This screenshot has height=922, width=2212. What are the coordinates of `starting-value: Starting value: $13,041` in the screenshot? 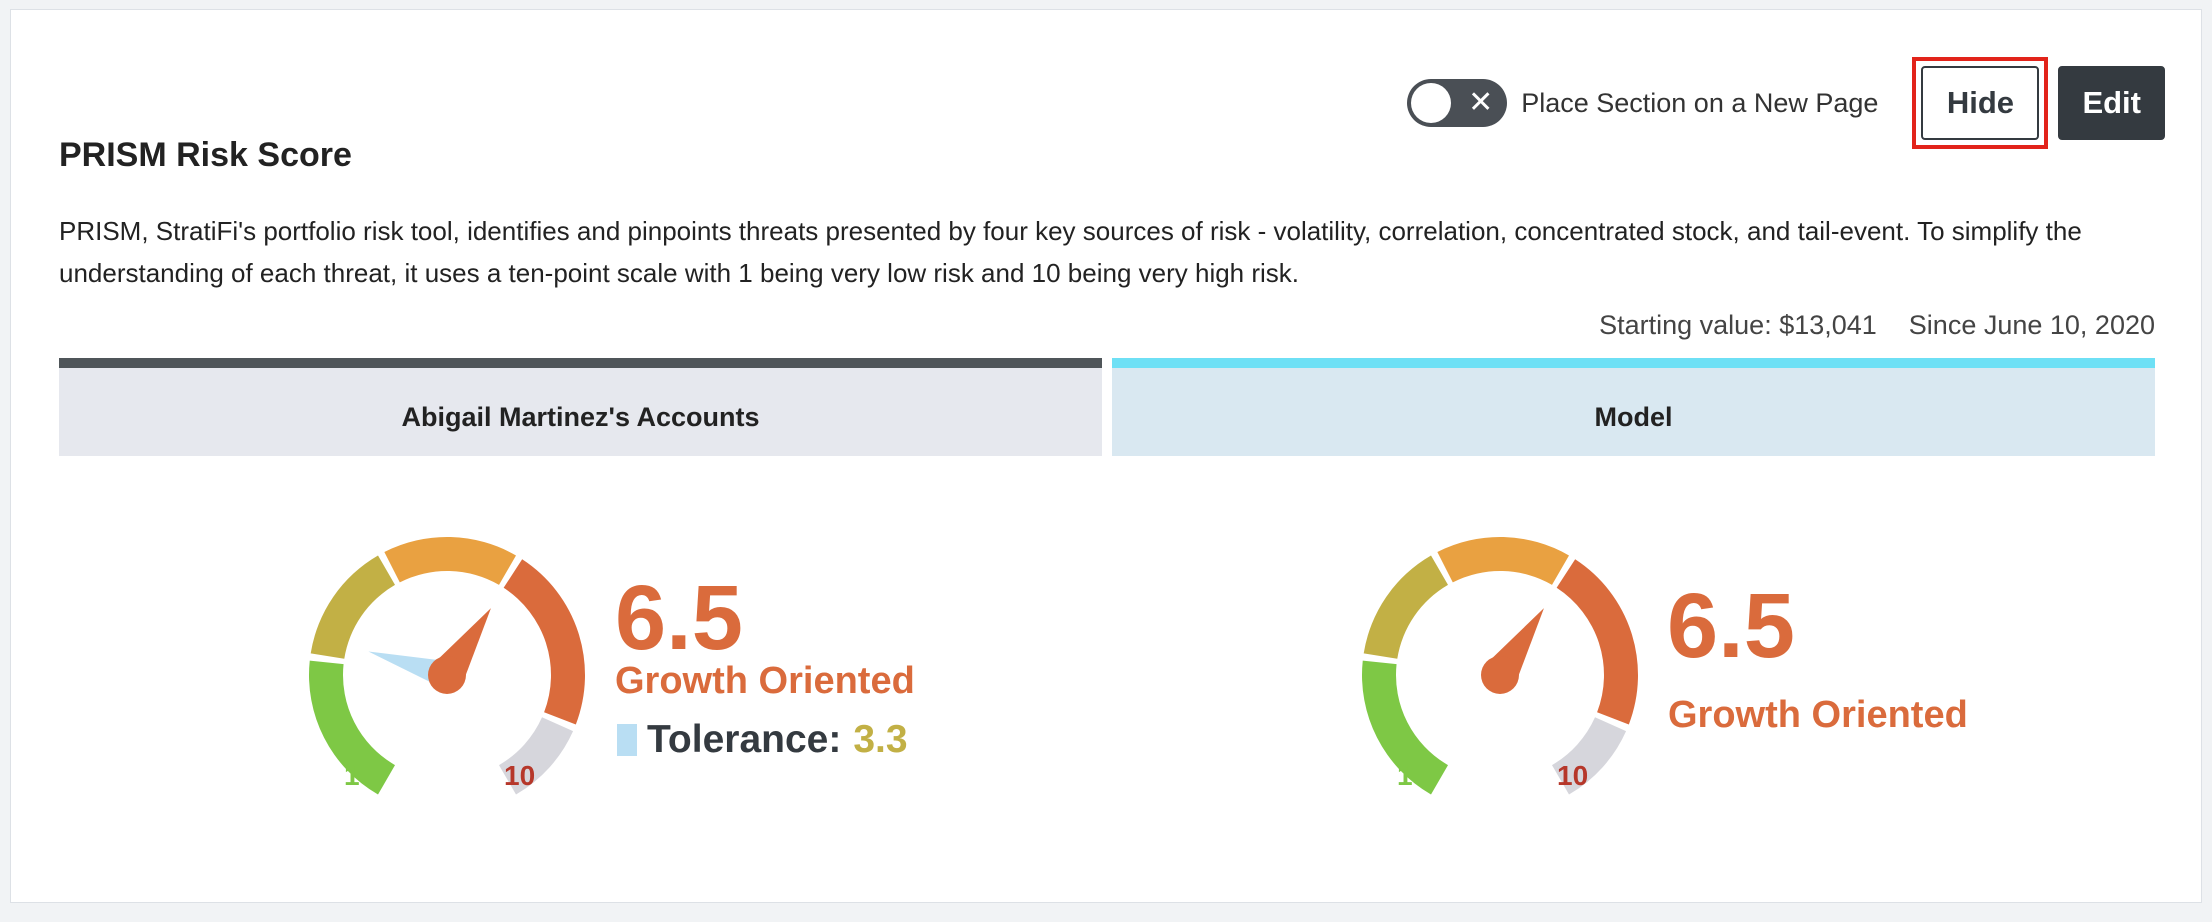 It's located at (1738, 325).